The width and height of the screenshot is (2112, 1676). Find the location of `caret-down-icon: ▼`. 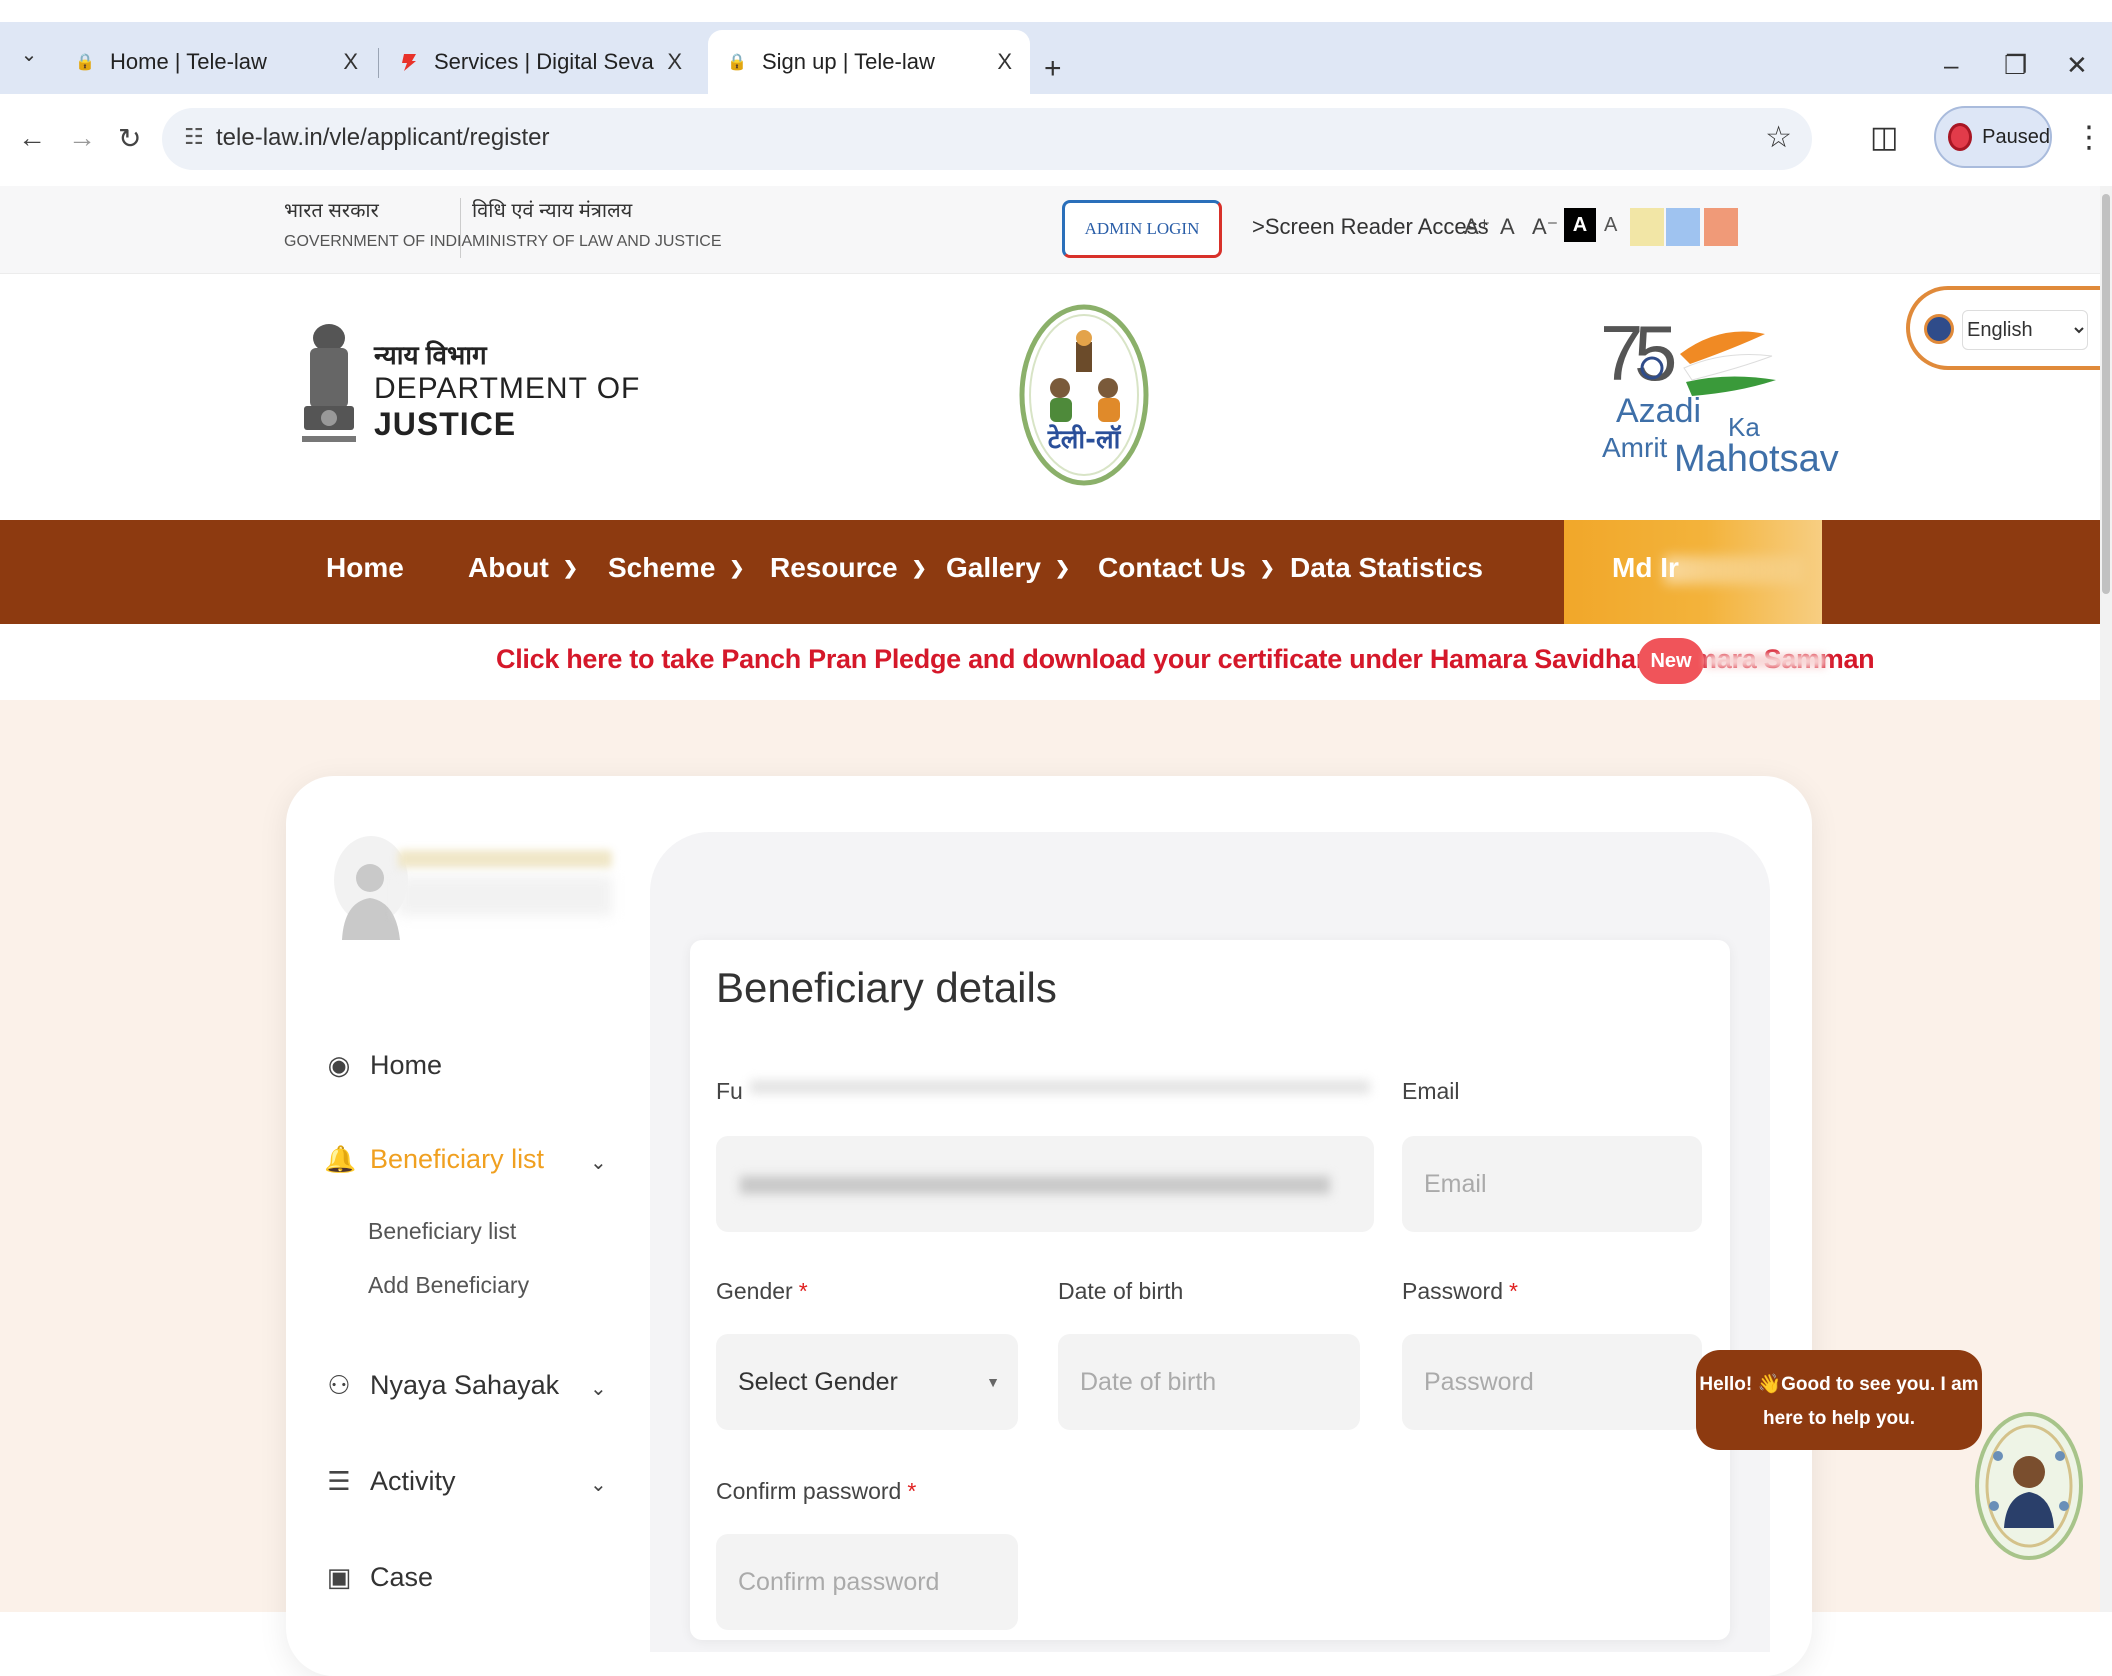

caret-down-icon: ▼ is located at coordinates (993, 1382).